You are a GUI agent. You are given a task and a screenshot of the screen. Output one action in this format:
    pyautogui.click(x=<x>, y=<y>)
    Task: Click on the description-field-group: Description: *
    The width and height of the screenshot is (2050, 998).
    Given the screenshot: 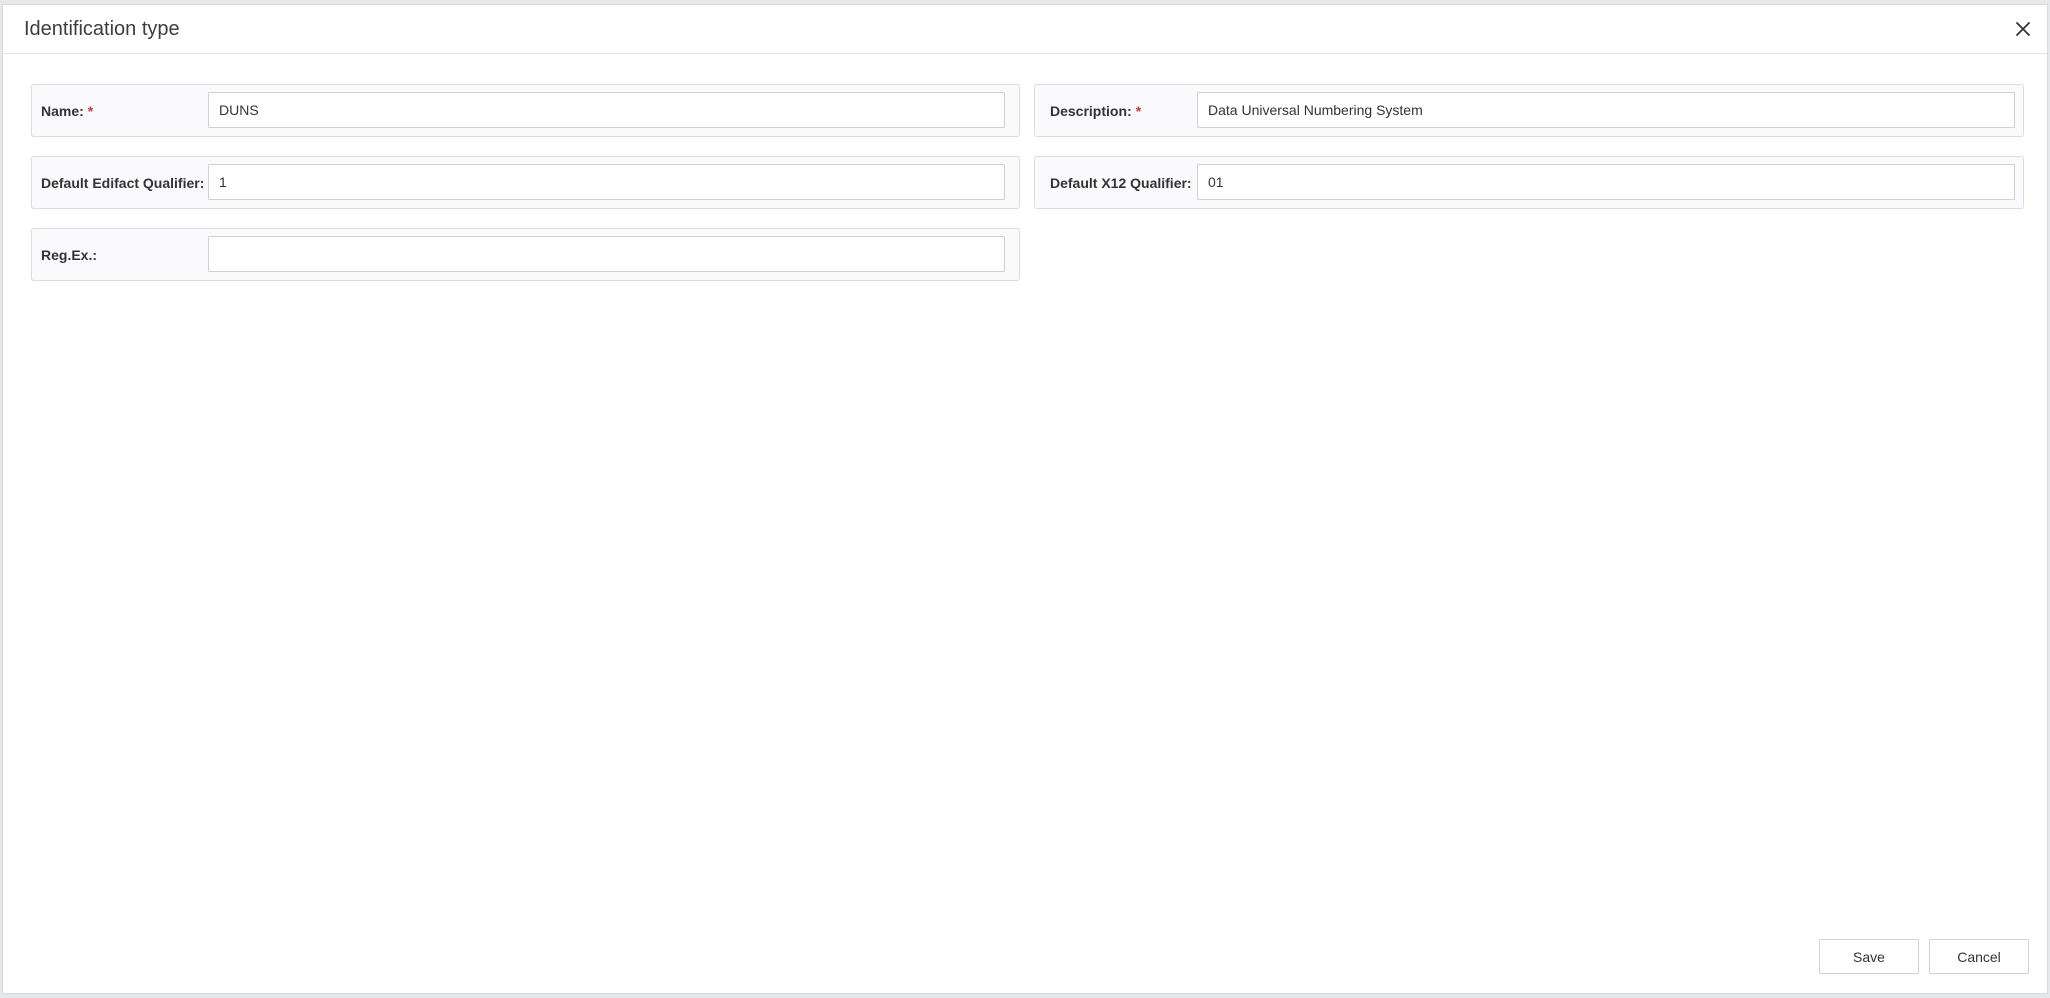 What is the action you would take?
    pyautogui.click(x=1529, y=110)
    